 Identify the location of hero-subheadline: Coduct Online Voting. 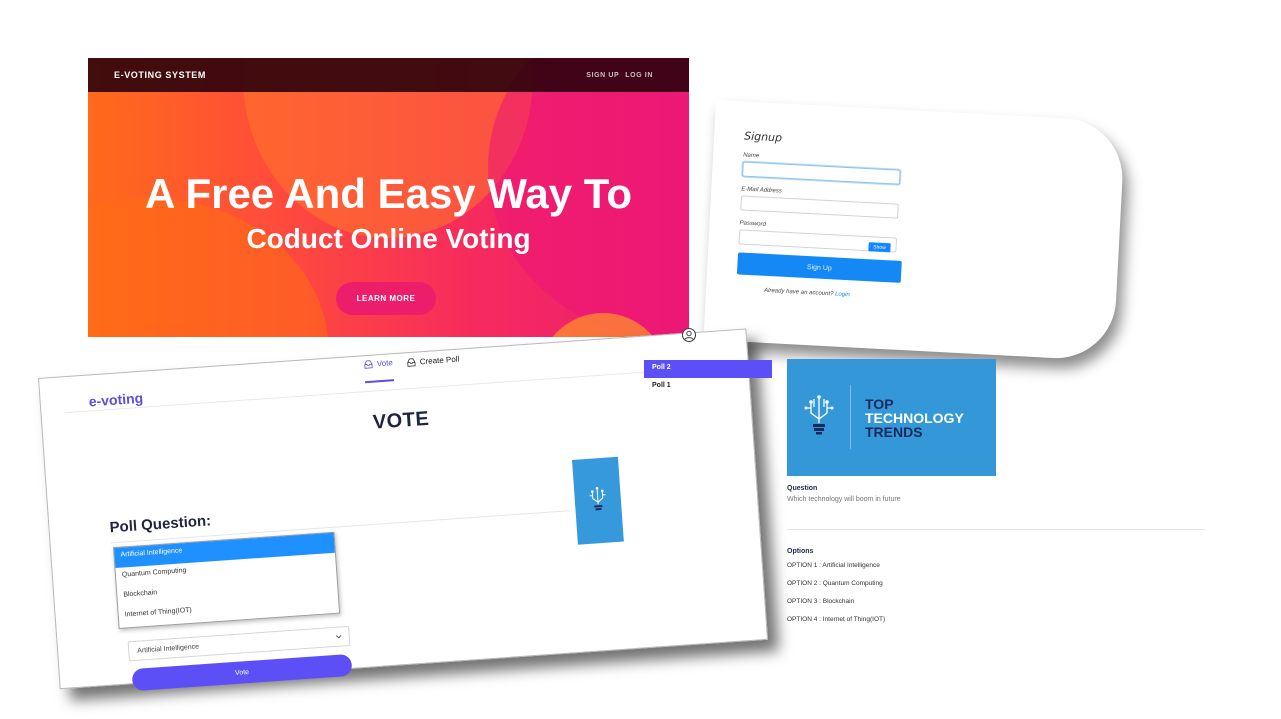
(388, 238).